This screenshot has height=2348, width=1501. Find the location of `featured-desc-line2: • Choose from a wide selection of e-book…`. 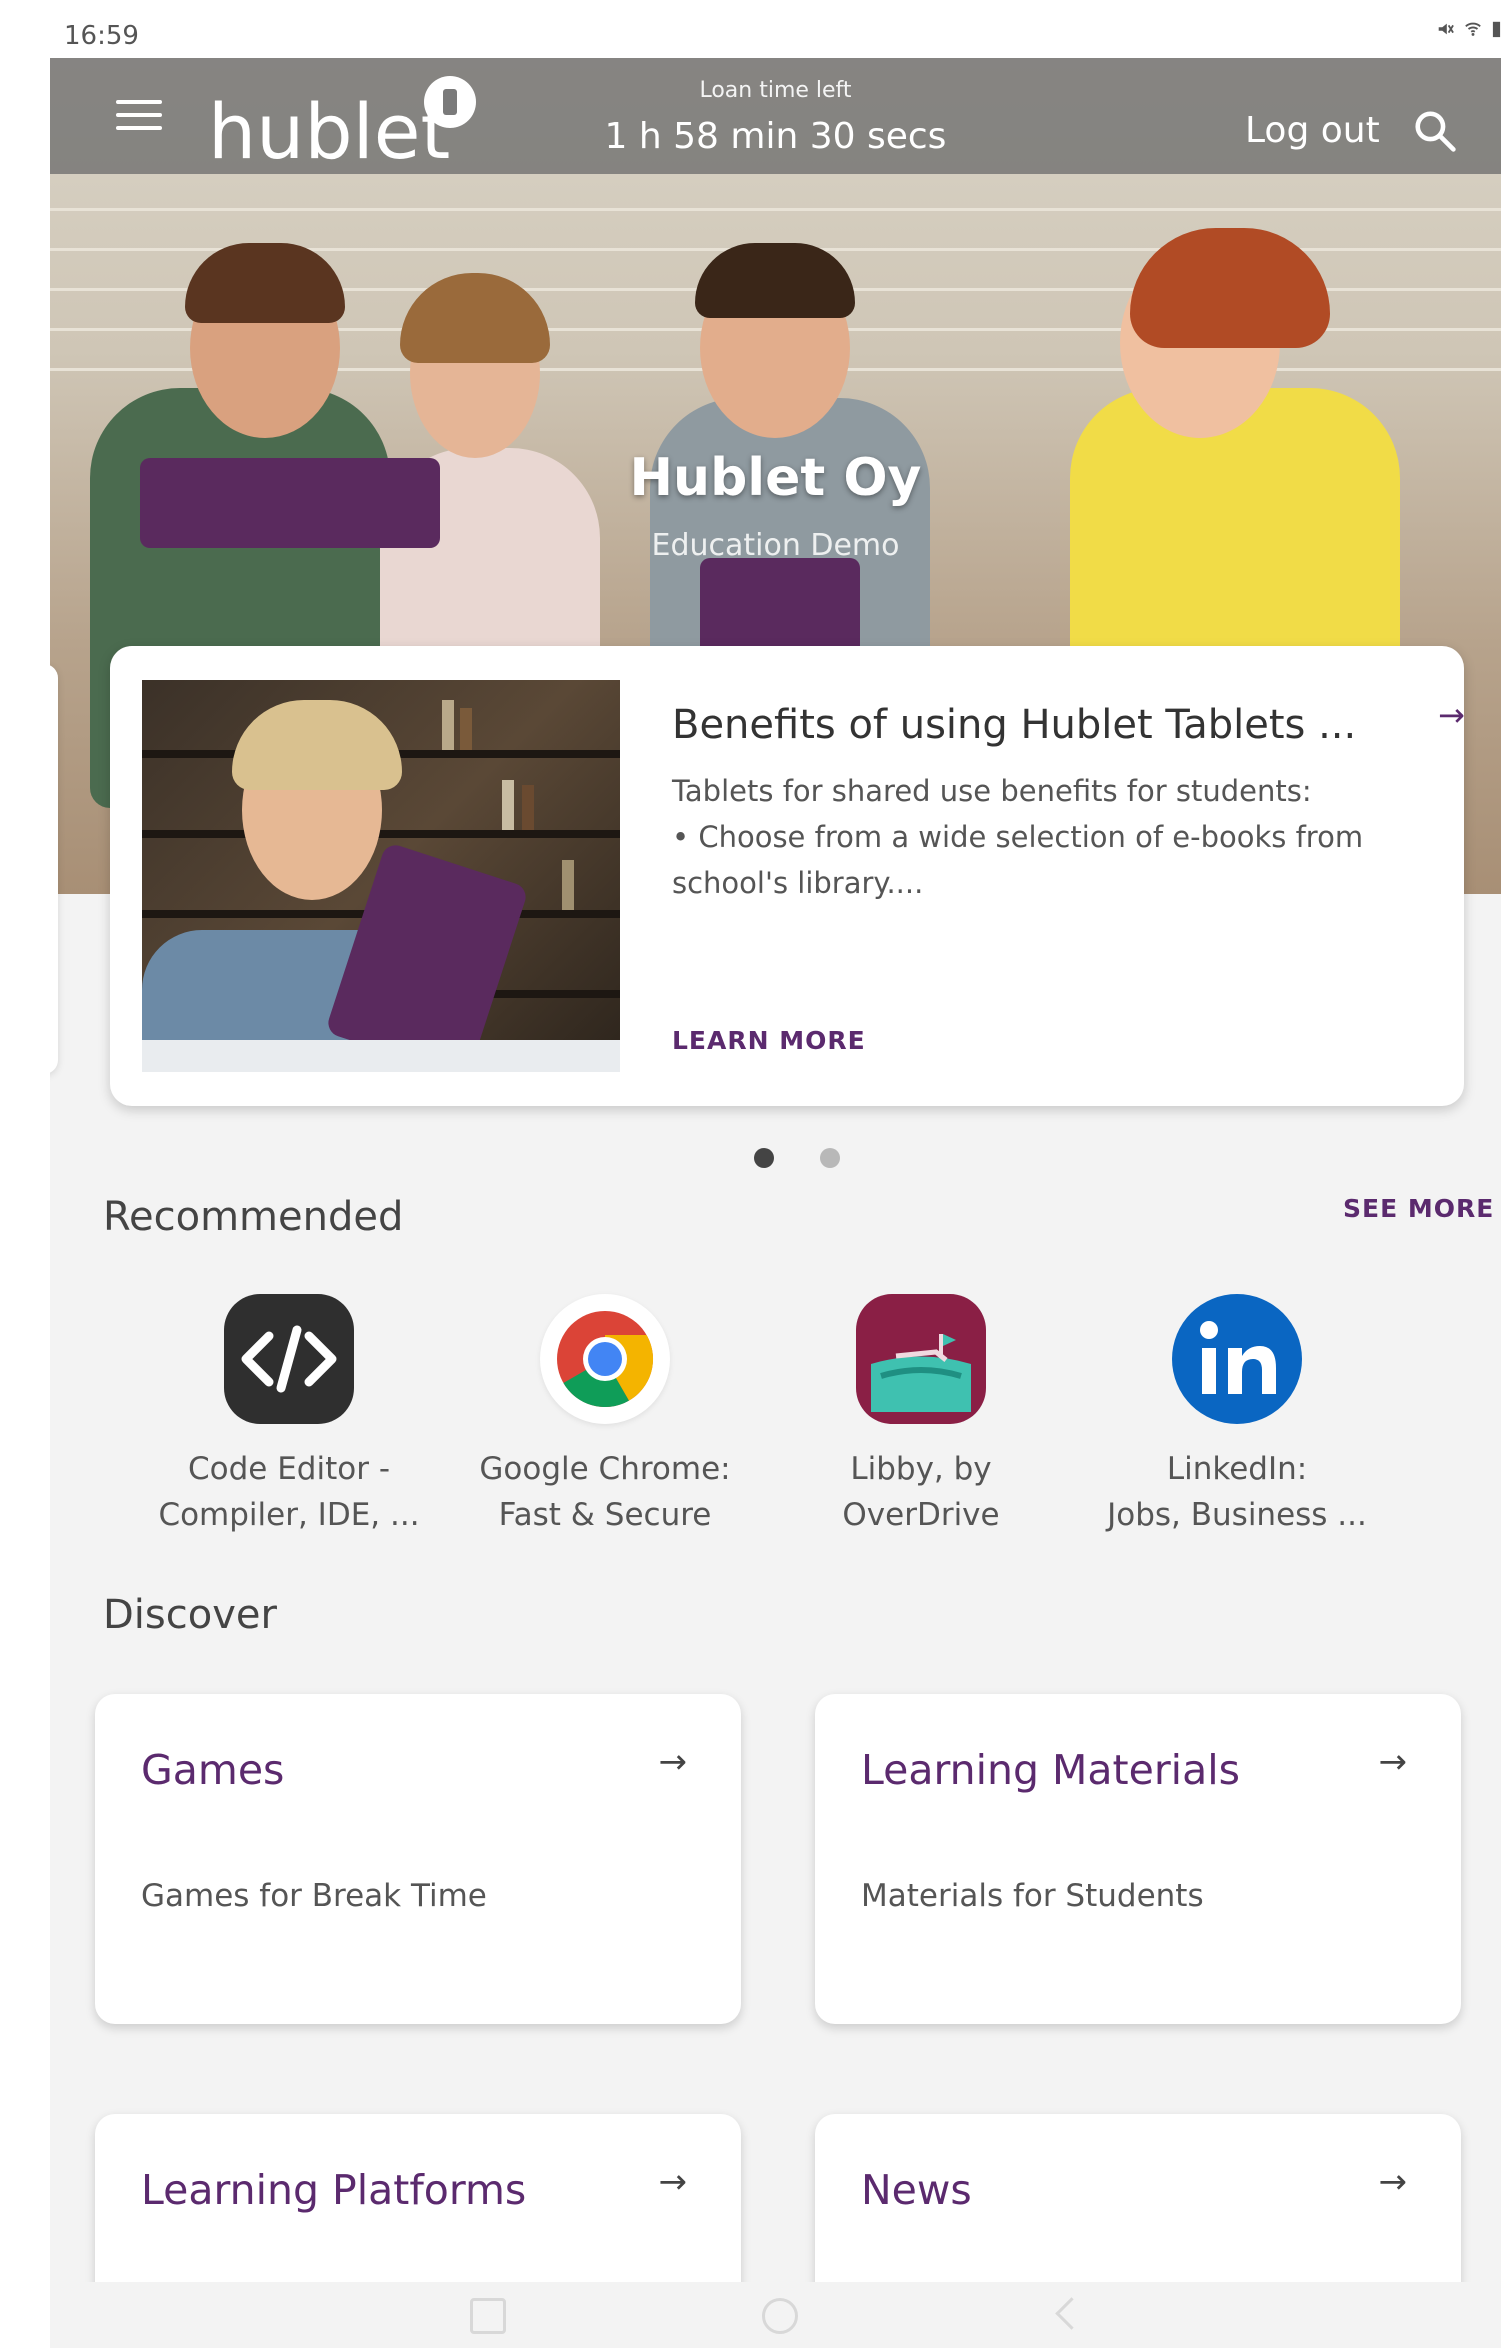

featured-desc-line2: • Choose from a wide selection of e-book… is located at coordinates (1018, 860).